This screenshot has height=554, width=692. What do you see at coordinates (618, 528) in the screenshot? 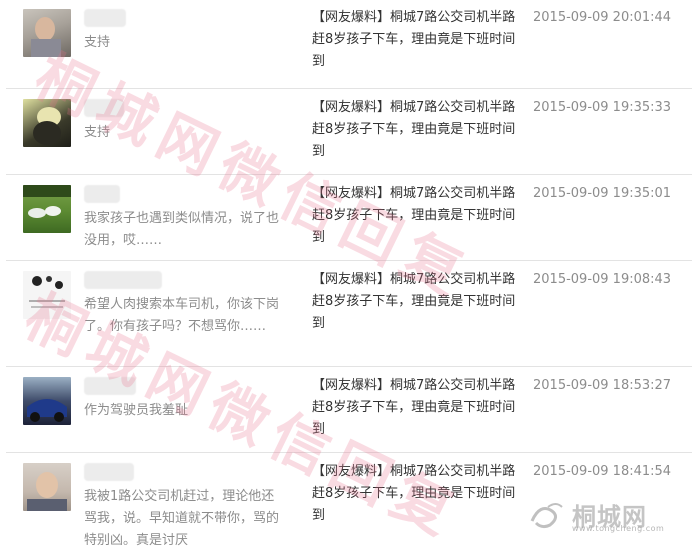
I see `logo-url: www.tongcheng.com` at bounding box center [618, 528].